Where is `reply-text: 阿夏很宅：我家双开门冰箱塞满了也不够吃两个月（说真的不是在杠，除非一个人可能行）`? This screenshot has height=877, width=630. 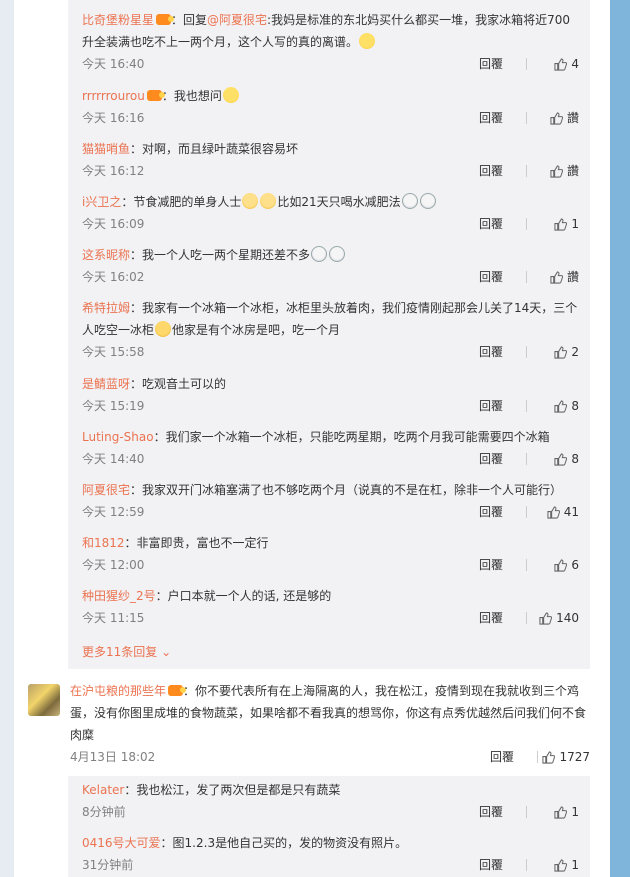 reply-text: 阿夏很宅：我家双开门冰箱塞满了也不够吃两个月（说真的不是在杠，除非一个人可能行） is located at coordinates (330, 490).